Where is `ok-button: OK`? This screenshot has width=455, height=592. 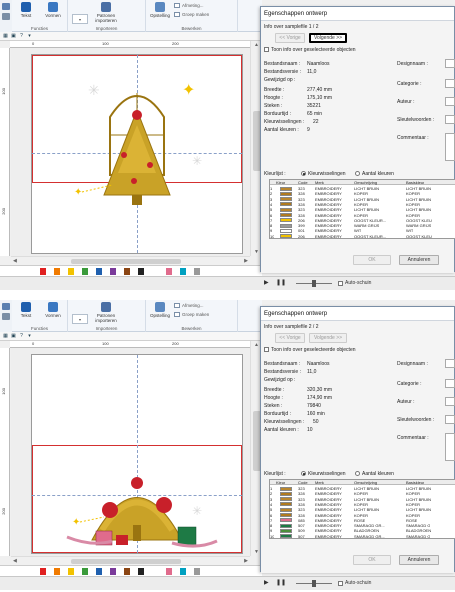
ok-button: OK is located at coordinates (372, 560).